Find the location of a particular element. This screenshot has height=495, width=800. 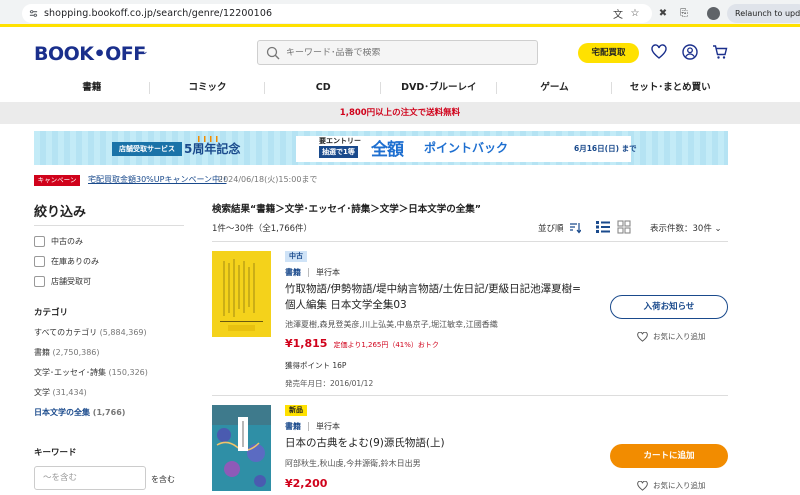

translate-icon: 文 is located at coordinates (618, 13).